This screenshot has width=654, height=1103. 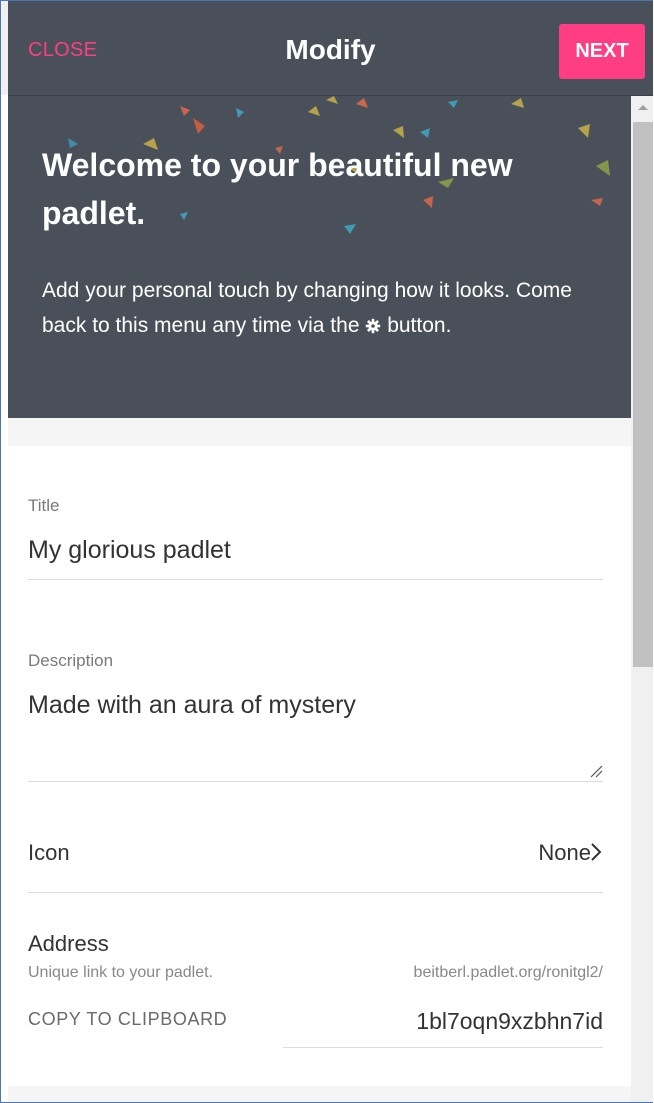 I want to click on dialog-header: CLOSE Modify NEXT, so click(x=330, y=48).